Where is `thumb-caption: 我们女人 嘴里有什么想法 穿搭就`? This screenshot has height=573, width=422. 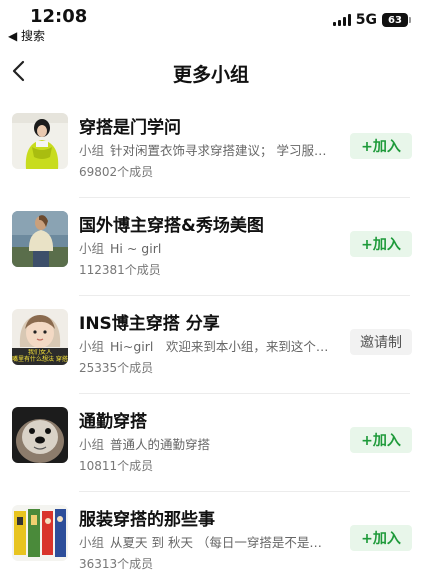 thumb-caption: 我们女人 嘴里有什么想法 穿搭就 is located at coordinates (40, 356).